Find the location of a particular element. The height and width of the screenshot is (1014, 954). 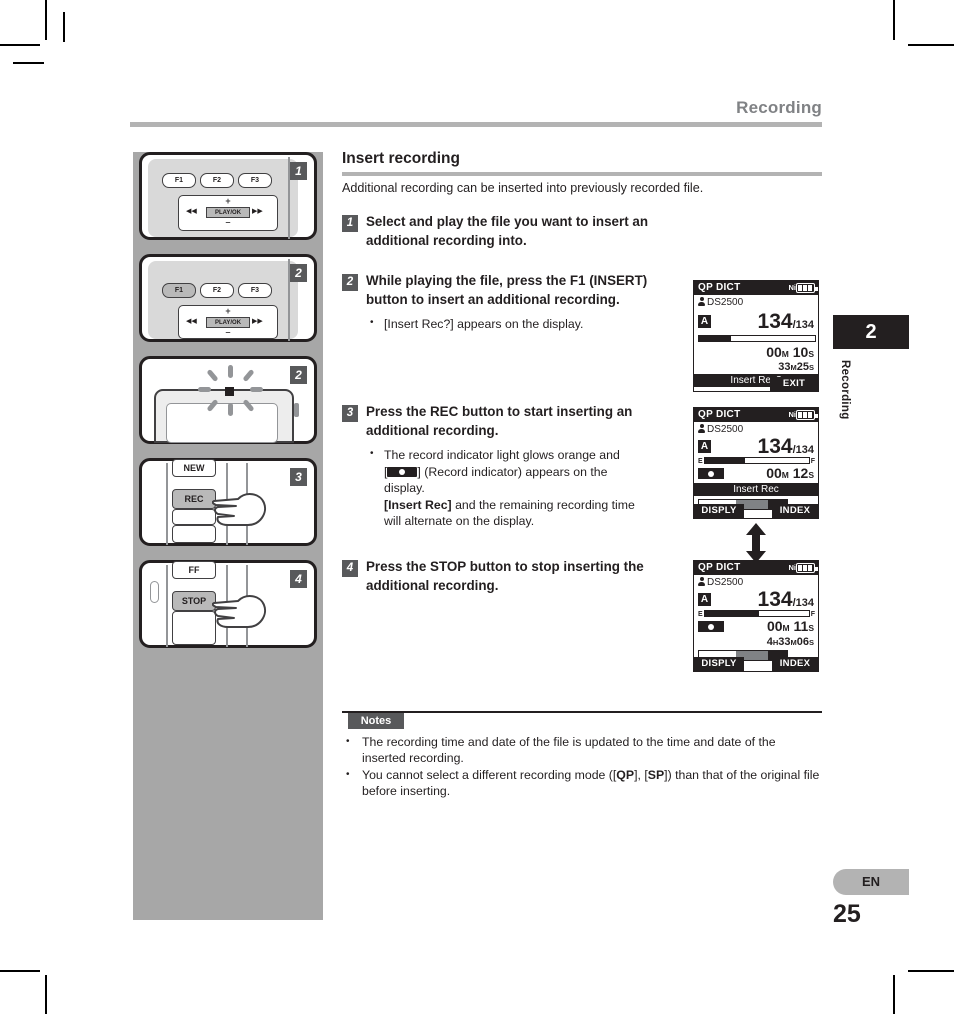

crop-mark-tl-h2 is located at coordinates (28, 63).